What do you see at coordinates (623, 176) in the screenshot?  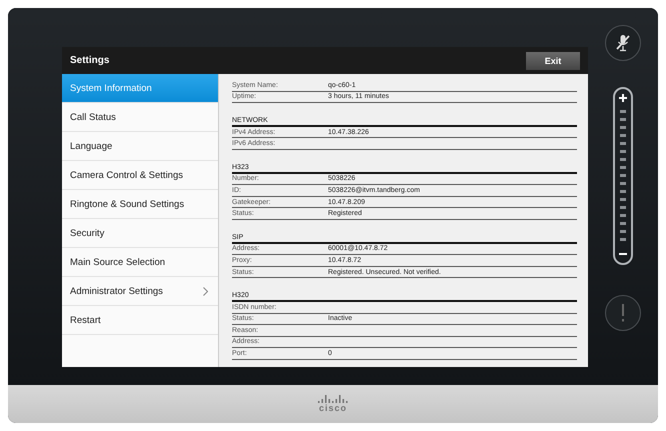 I see `volume-control` at bounding box center [623, 176].